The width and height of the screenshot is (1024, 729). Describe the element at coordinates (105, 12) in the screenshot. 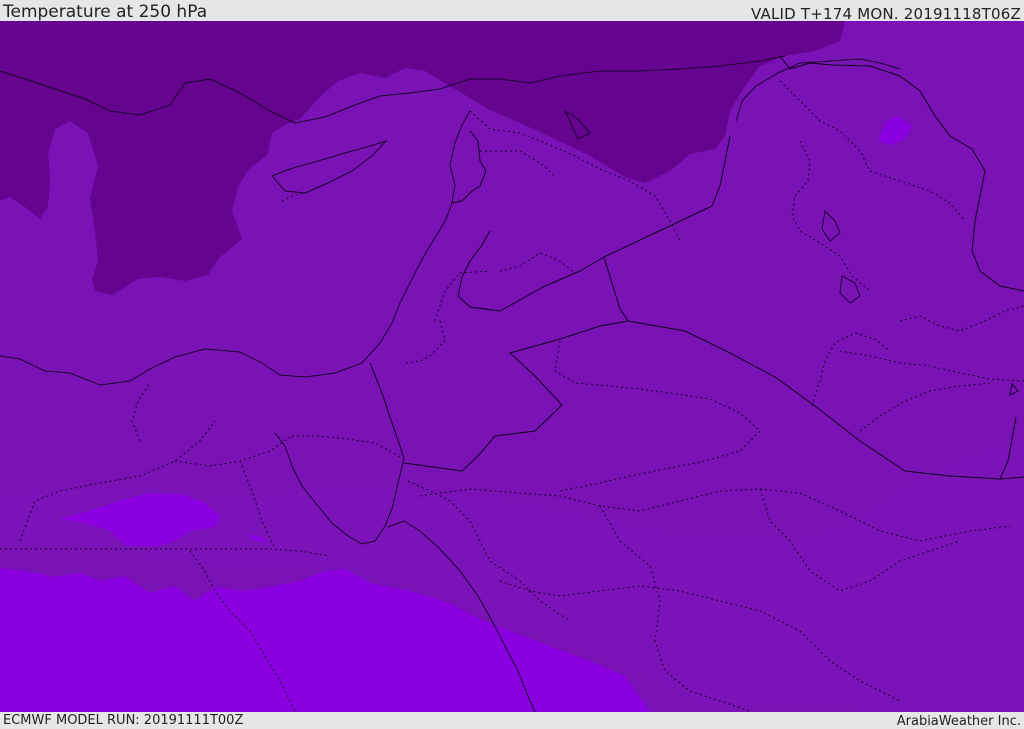

I see `map-title: Temperature at 250 hPa` at that location.